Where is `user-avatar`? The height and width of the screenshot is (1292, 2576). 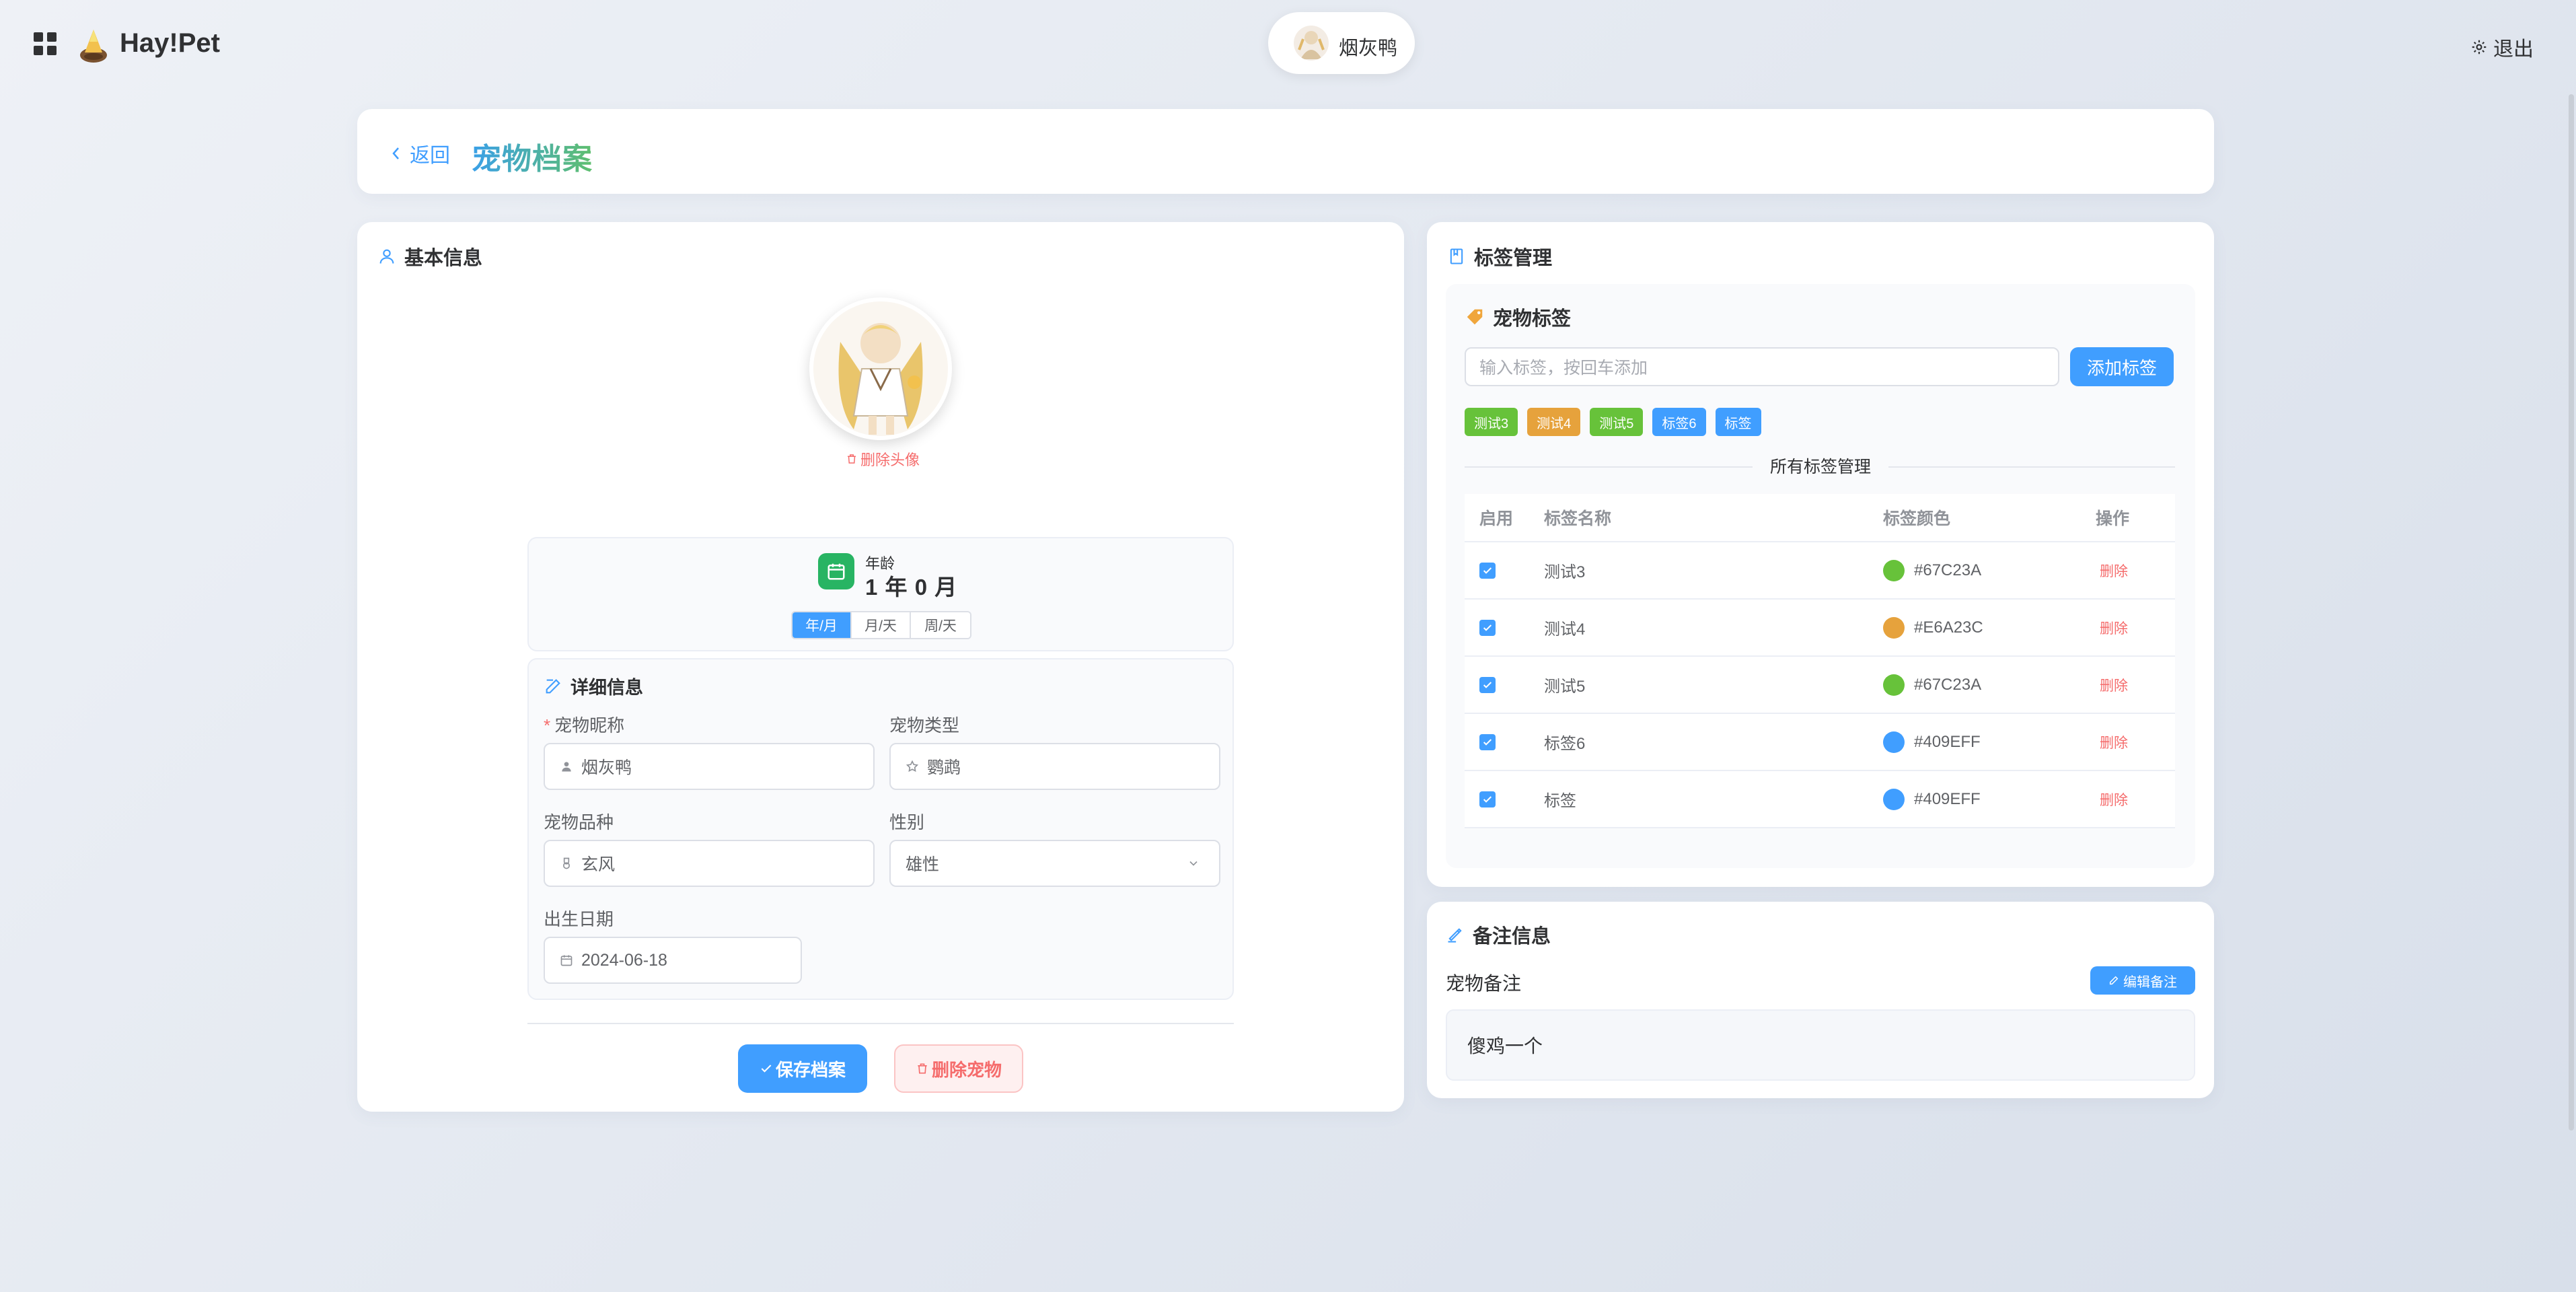
user-avatar is located at coordinates (1311, 44).